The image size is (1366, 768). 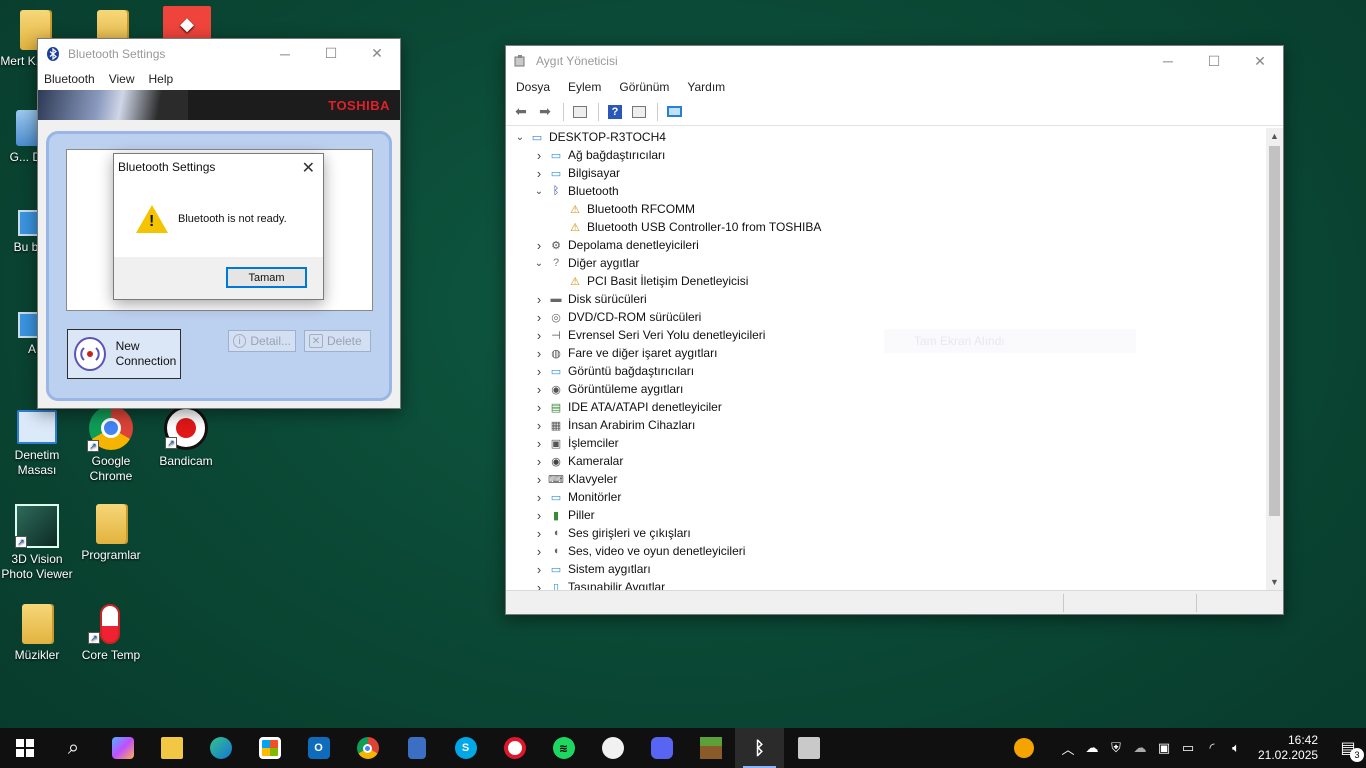 I want to click on onedrive-icon: ☁, so click(x=1092, y=748).